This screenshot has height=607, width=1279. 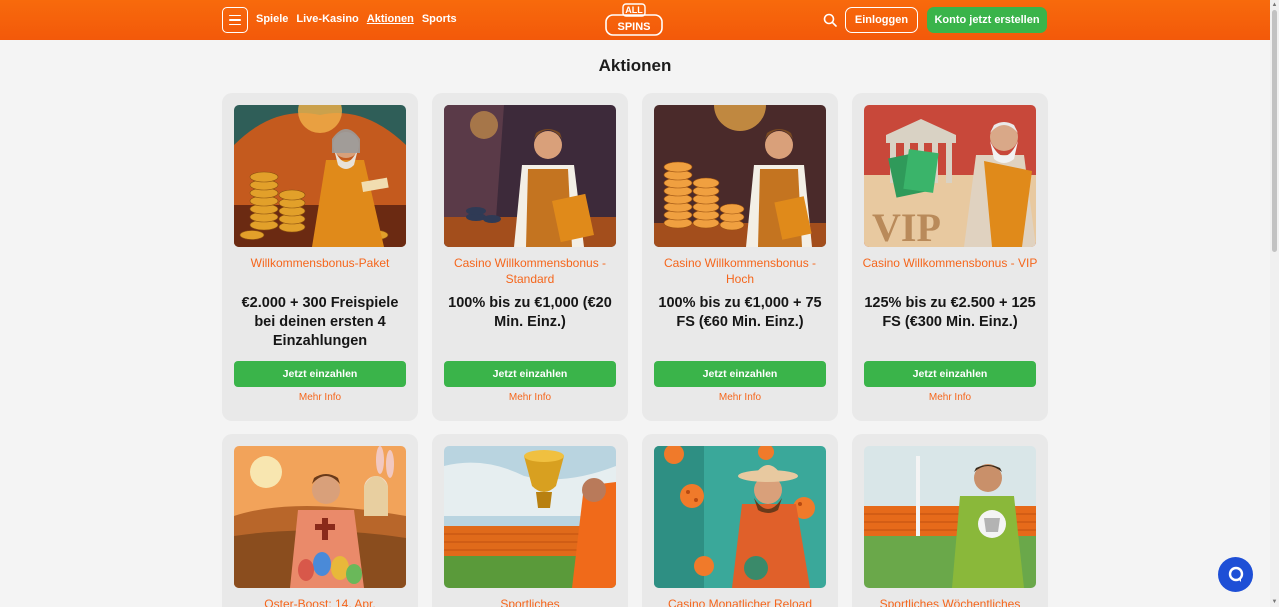 What do you see at coordinates (950, 517) in the screenshot?
I see `promo-image-sports-goalkeeper` at bounding box center [950, 517].